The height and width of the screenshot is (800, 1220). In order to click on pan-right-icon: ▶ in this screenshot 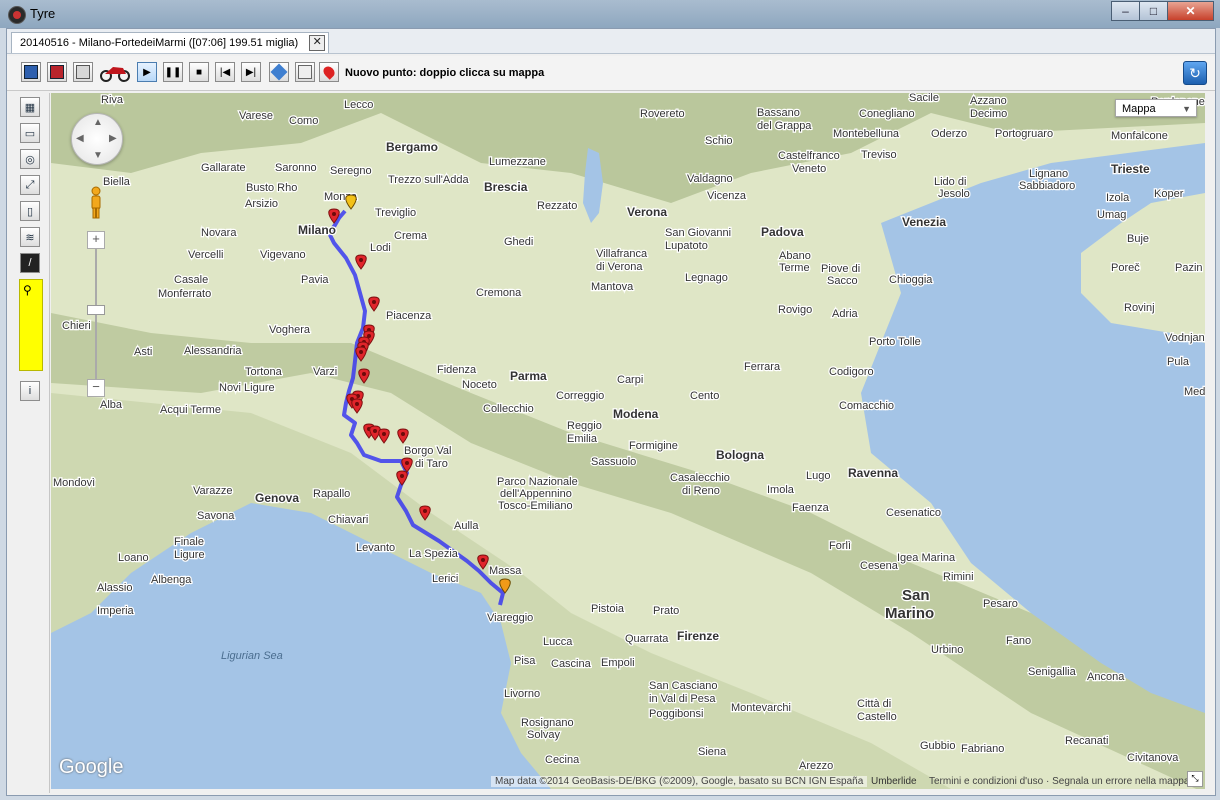, I will do `click(113, 138)`.